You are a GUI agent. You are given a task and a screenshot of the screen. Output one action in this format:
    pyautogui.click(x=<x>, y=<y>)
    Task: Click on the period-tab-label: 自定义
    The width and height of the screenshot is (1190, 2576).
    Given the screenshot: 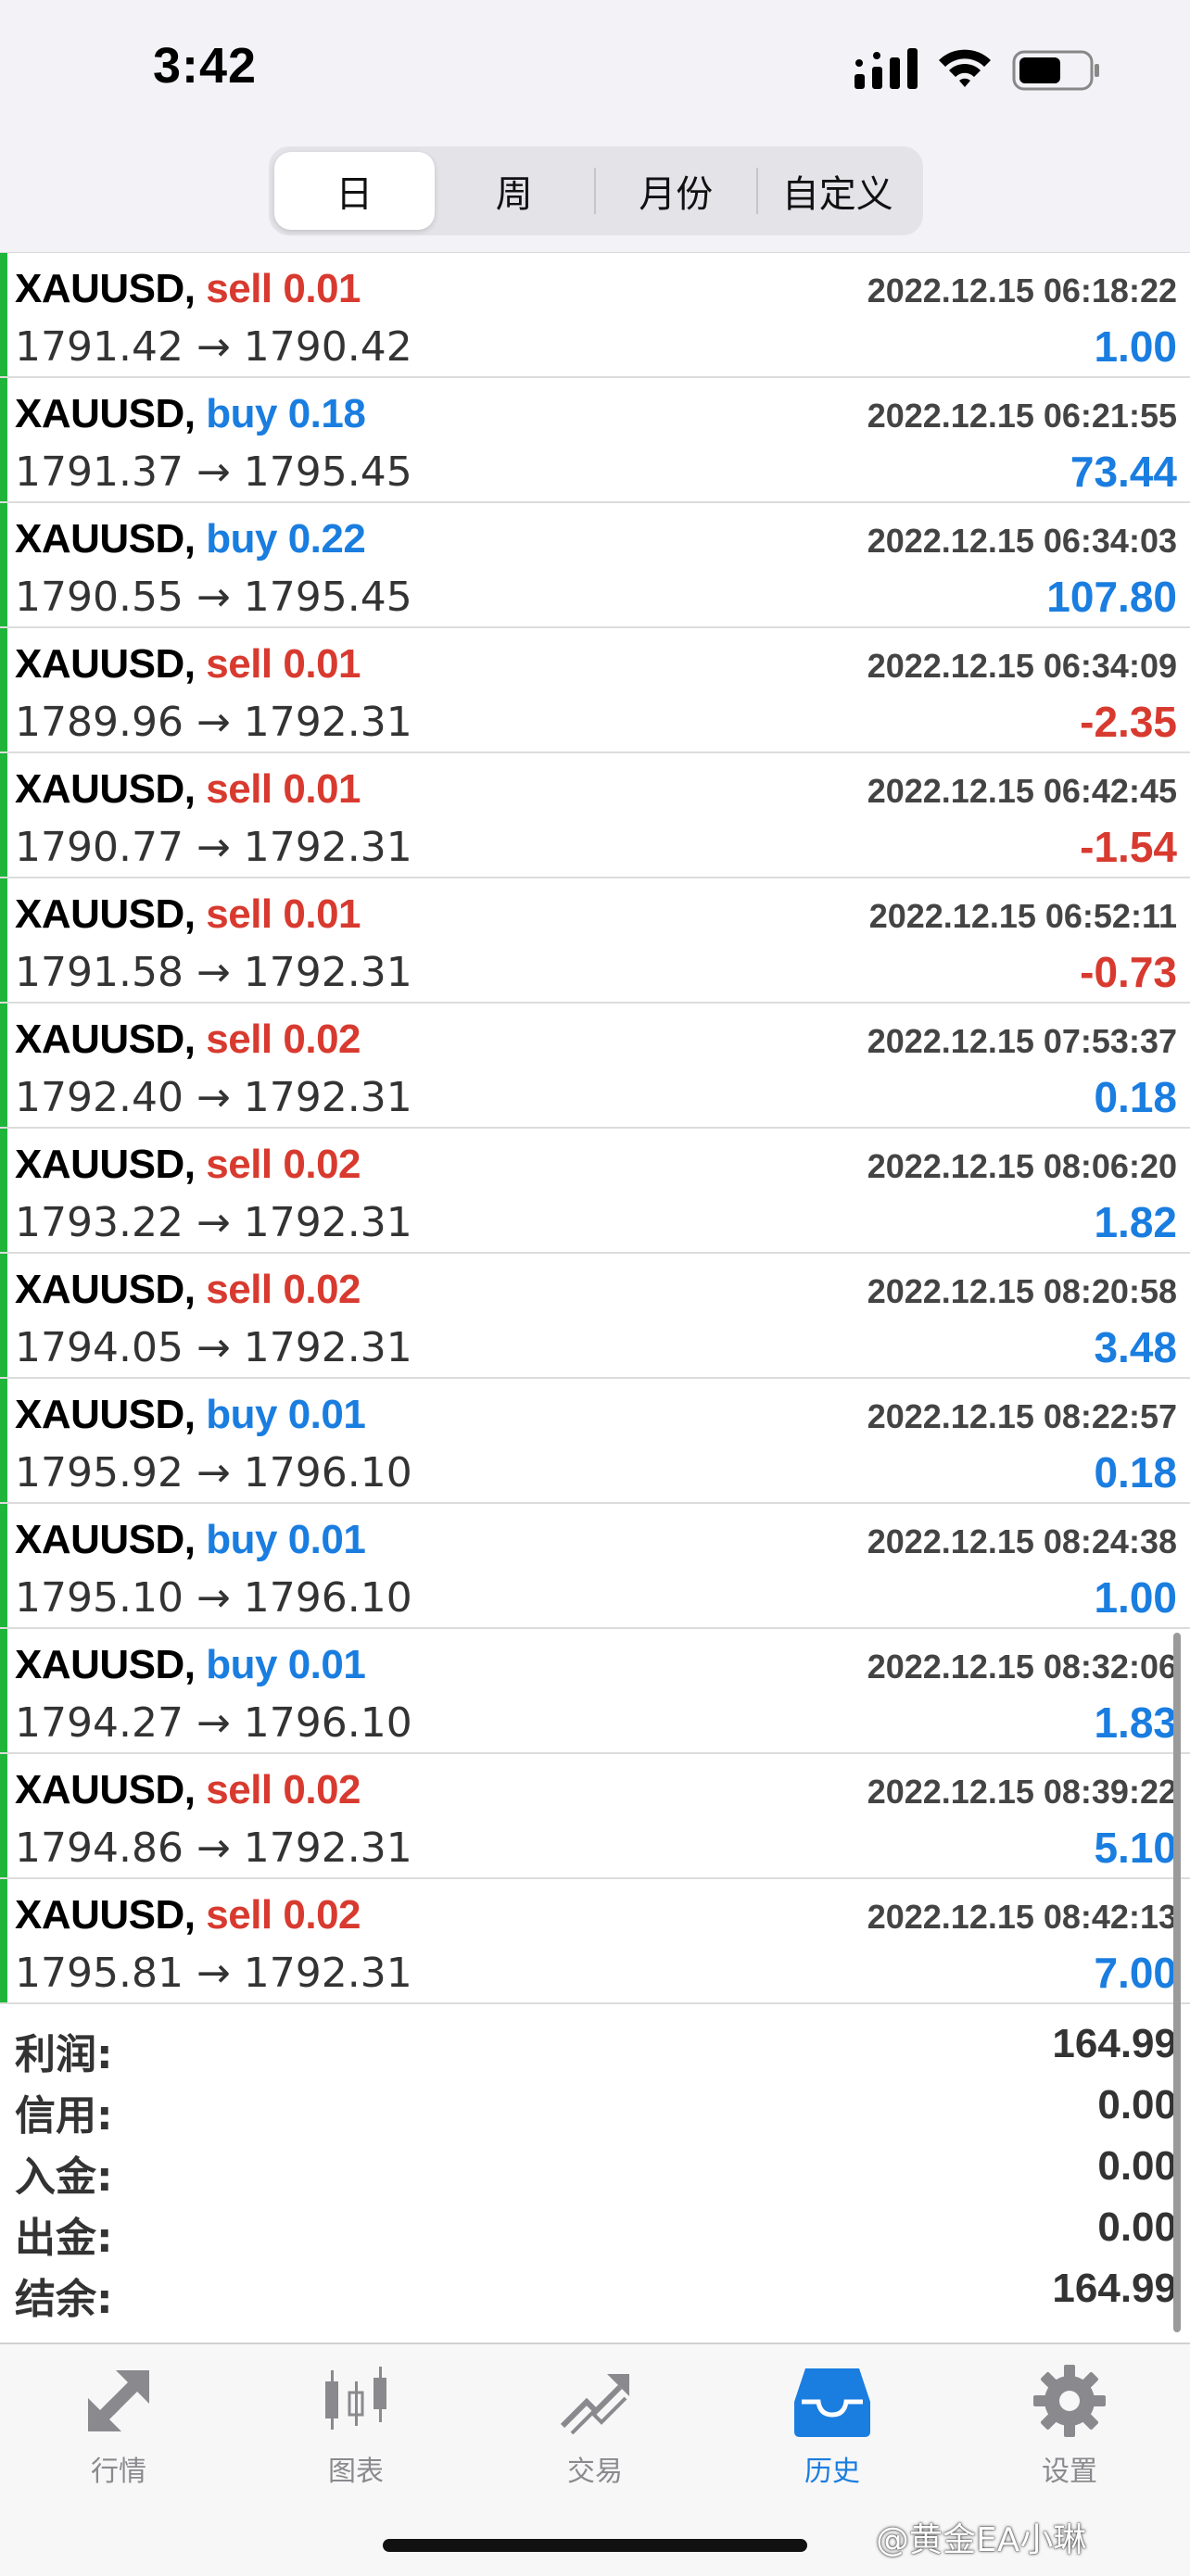 What is the action you would take?
    pyautogui.click(x=837, y=194)
    